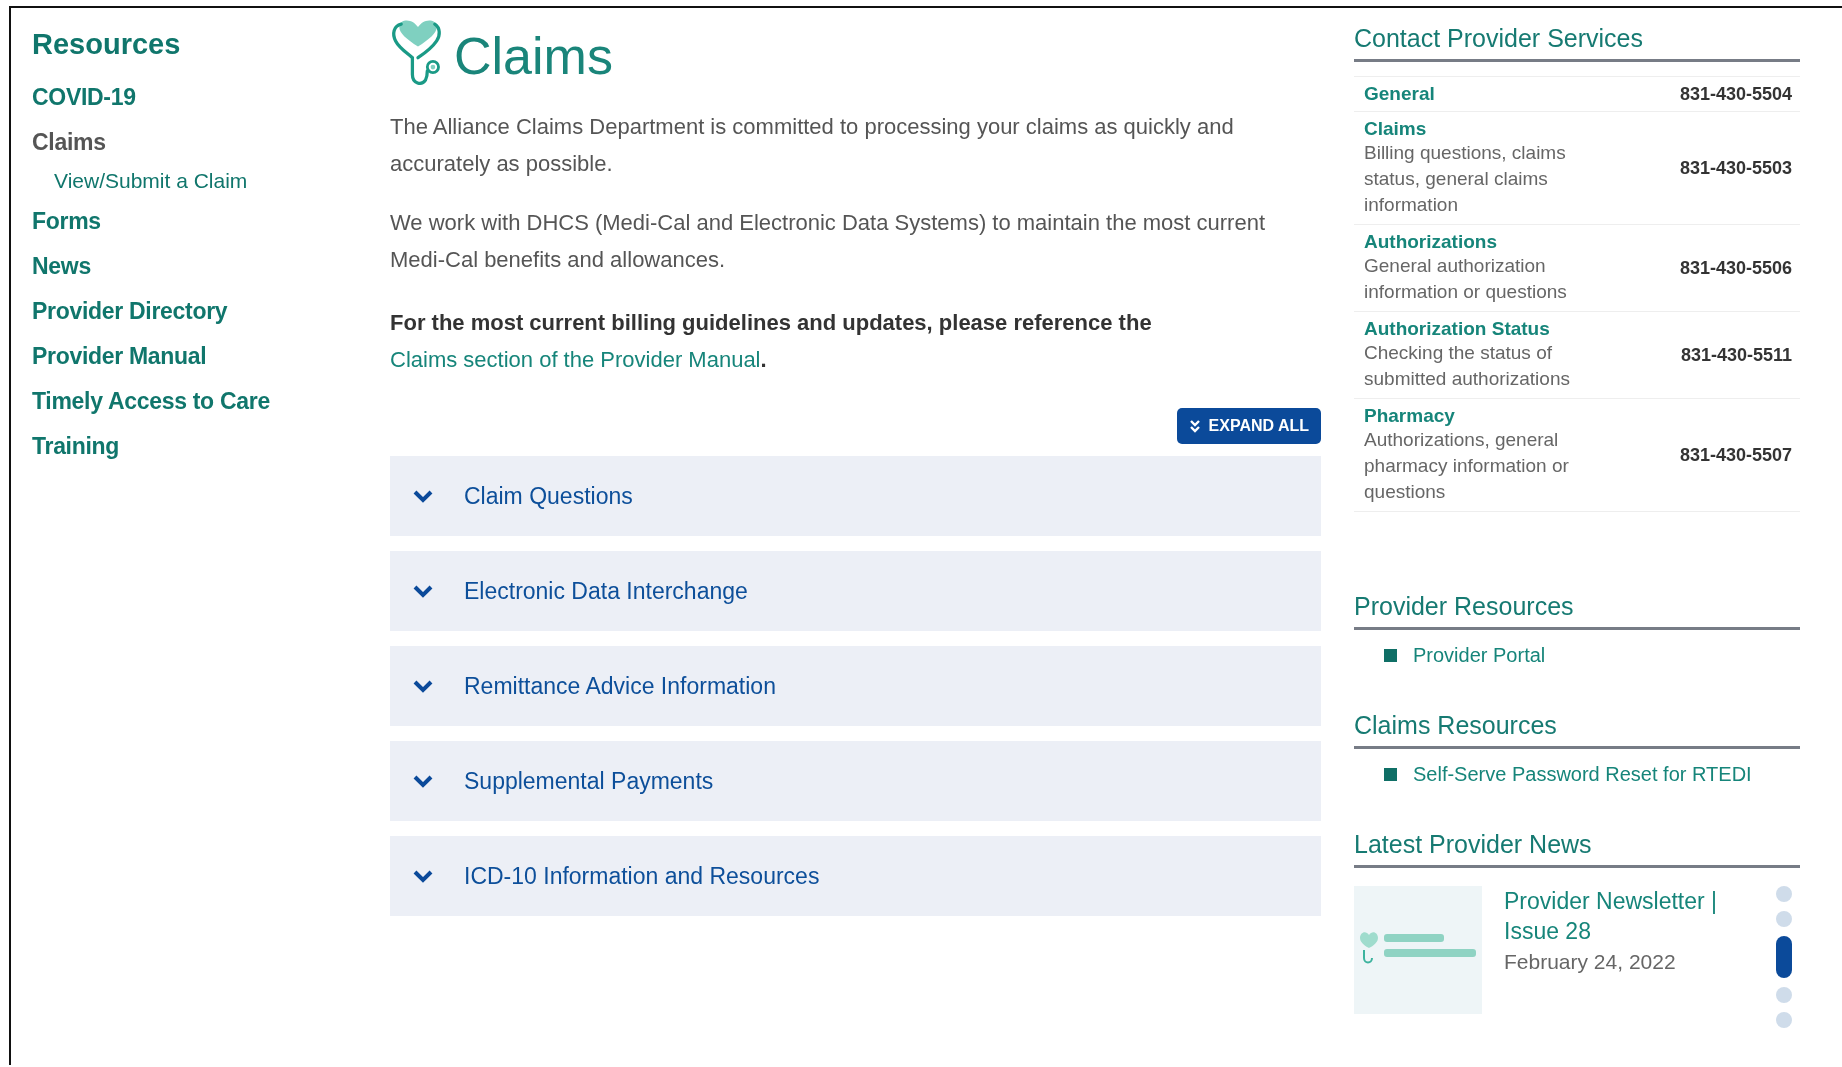 This screenshot has width=1842, height=1067. What do you see at coordinates (1466, 279) in the screenshot?
I see `contact-description: General authorization information or questions` at bounding box center [1466, 279].